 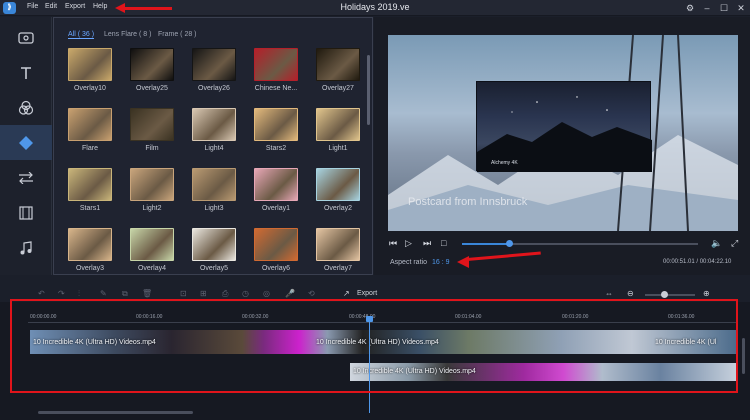 What do you see at coordinates (375, 7) in the screenshot?
I see `window-title: Holidays 2019.ve` at bounding box center [375, 7].